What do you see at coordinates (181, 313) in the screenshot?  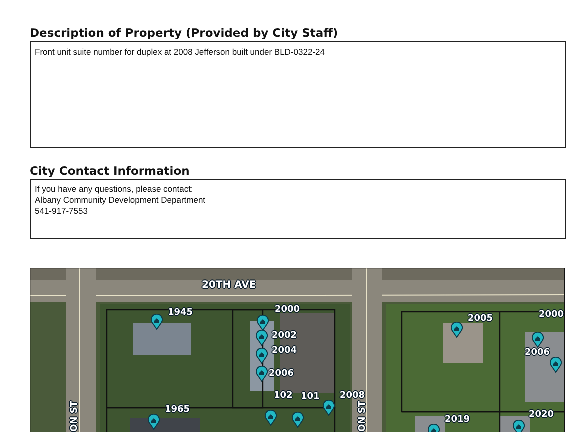 I see `address-label: 1945` at bounding box center [181, 313].